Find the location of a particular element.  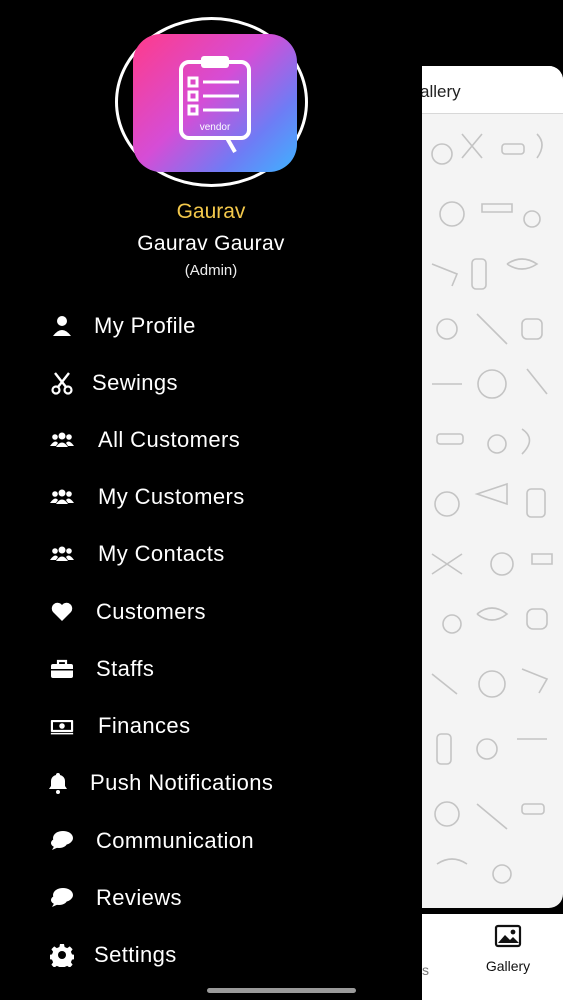

username: Gaurav is located at coordinates (211, 211).